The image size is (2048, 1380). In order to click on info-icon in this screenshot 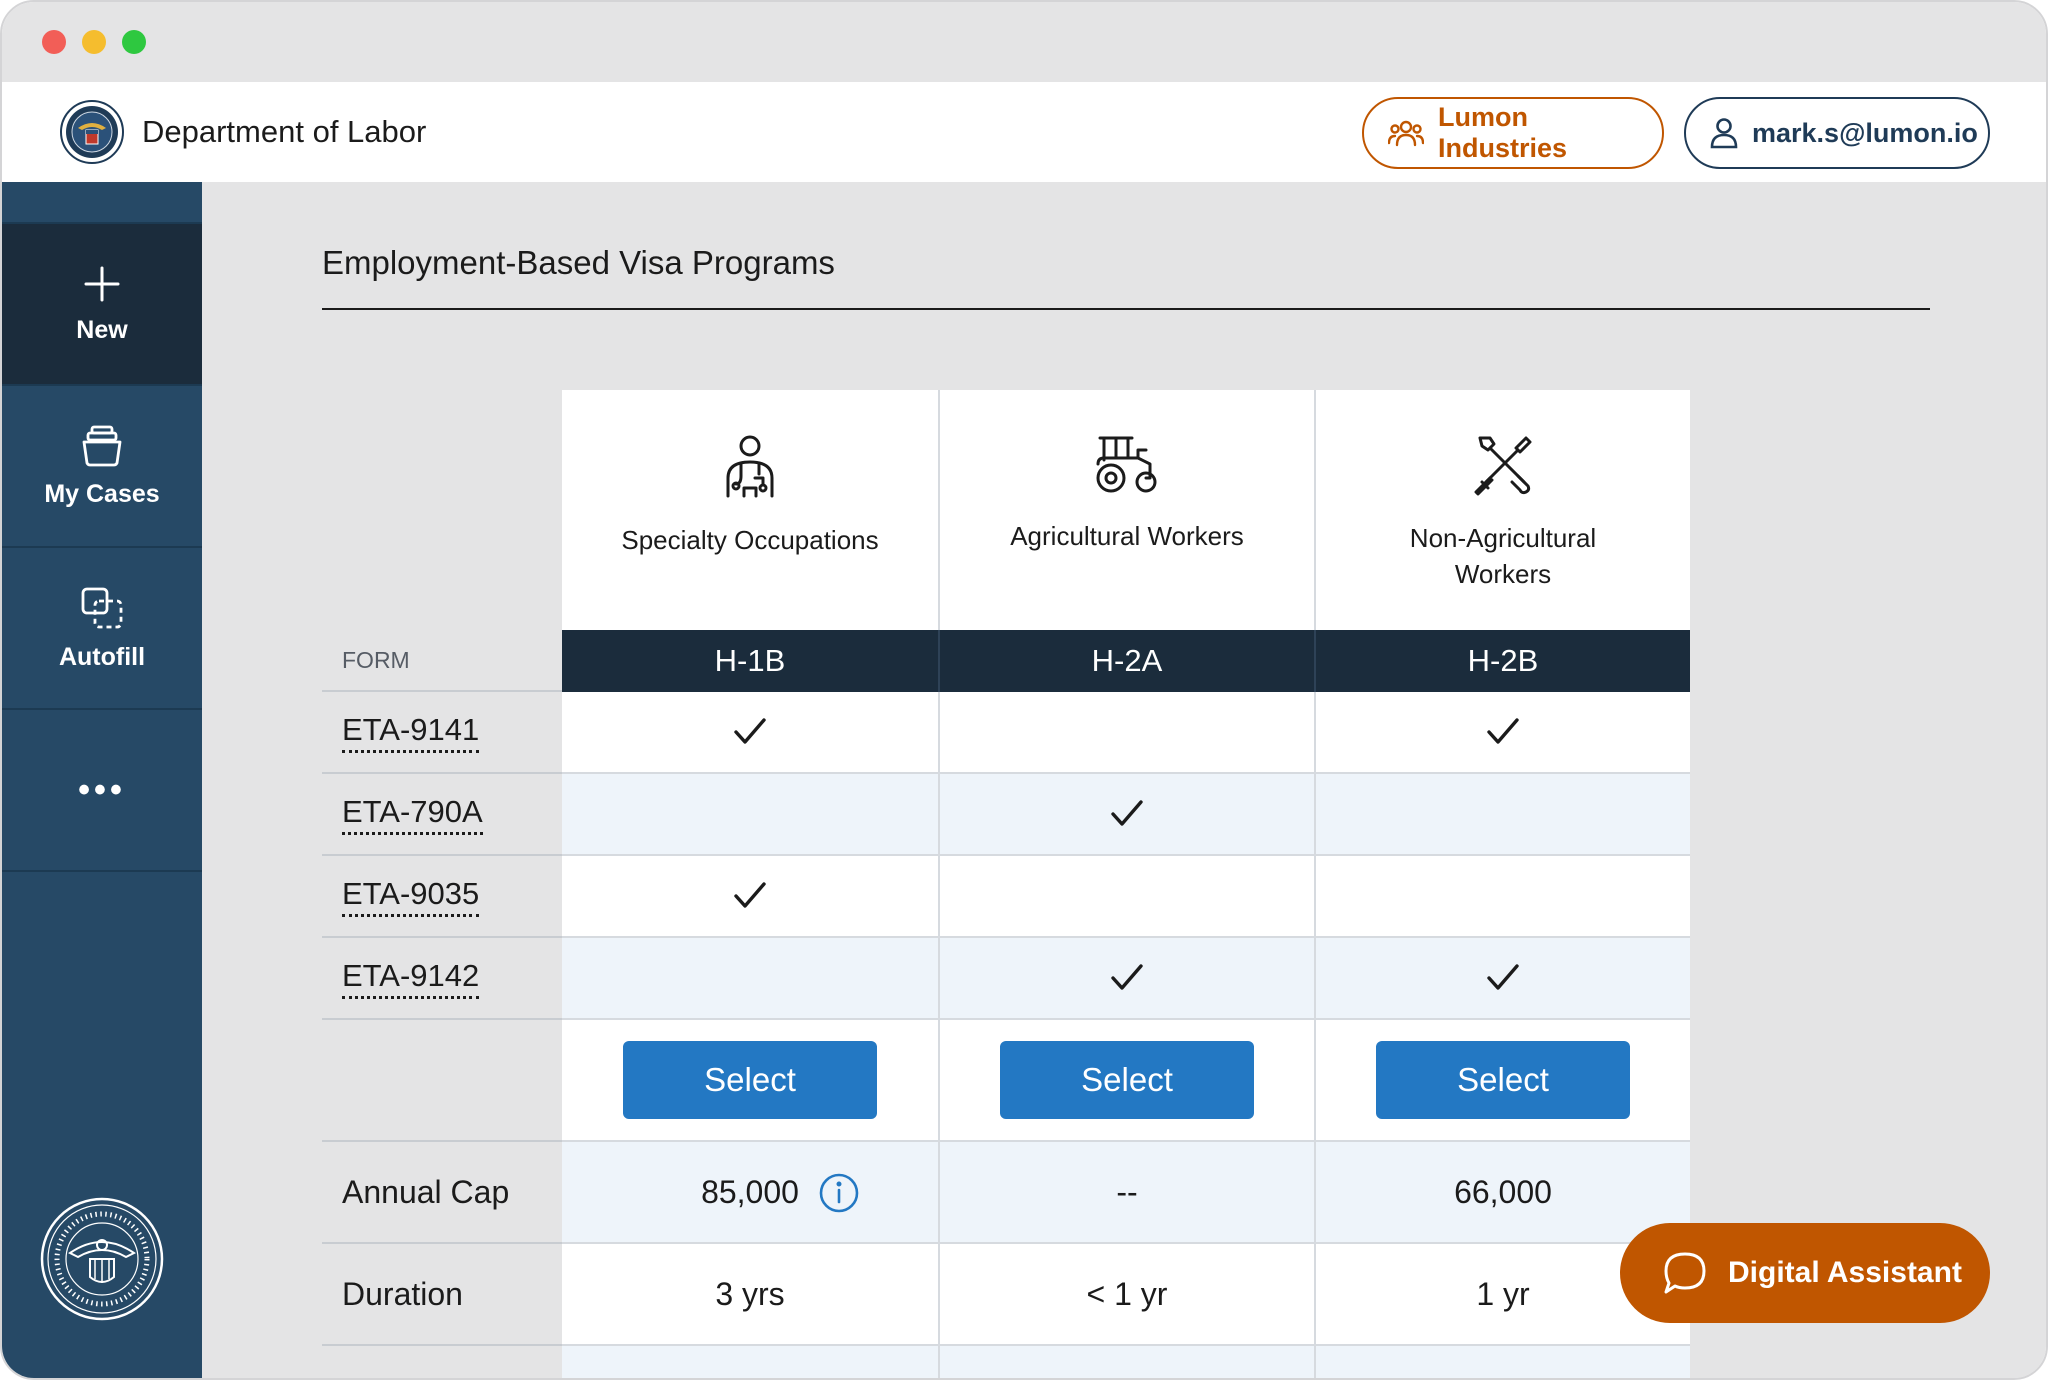, I will do `click(839, 1193)`.